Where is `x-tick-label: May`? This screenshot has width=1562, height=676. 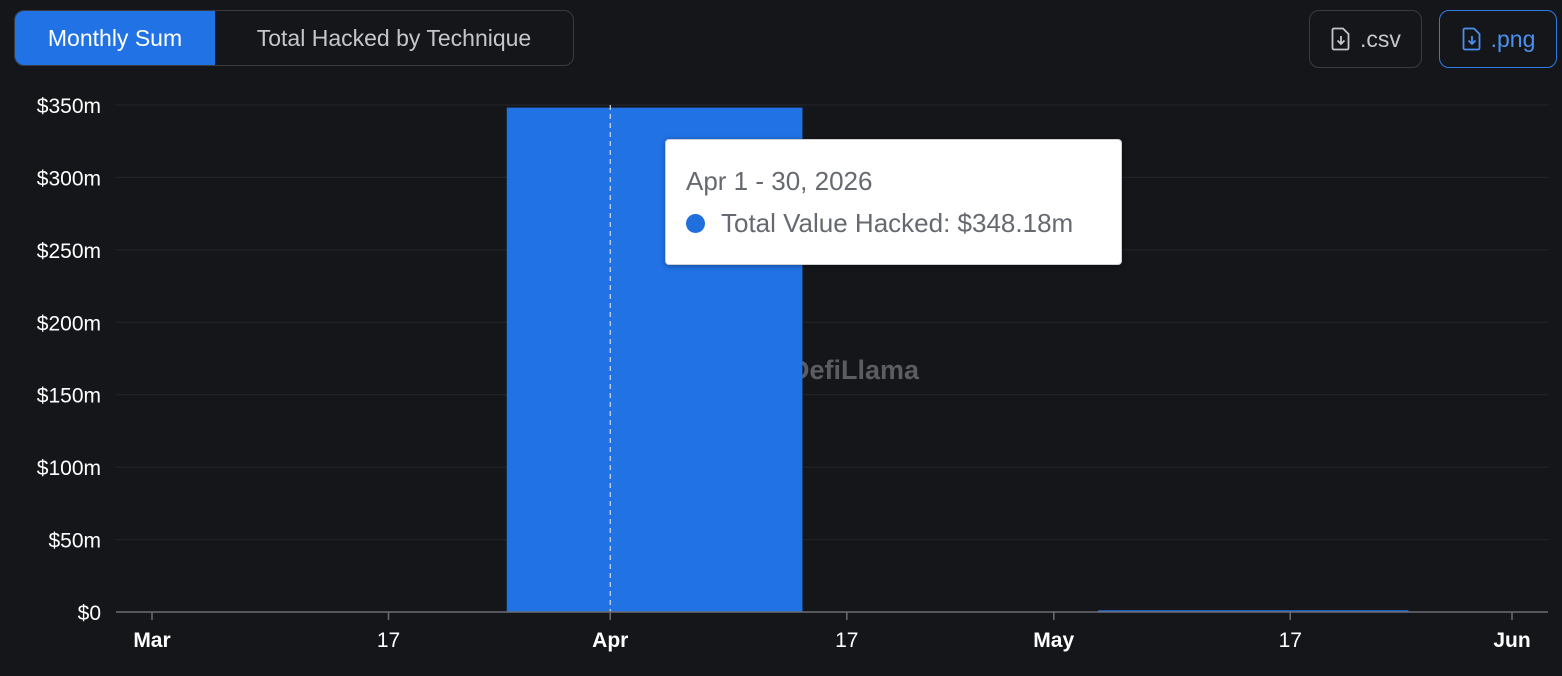 x-tick-label: May is located at coordinates (1053, 640).